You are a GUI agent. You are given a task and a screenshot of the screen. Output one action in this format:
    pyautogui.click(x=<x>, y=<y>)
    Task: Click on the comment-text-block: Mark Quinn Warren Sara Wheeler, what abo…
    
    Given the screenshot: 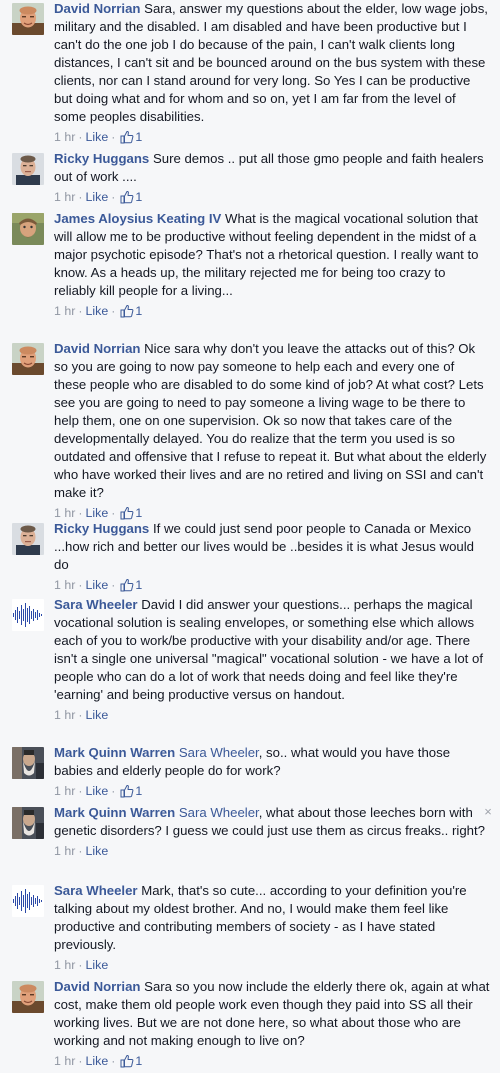 What is the action you would take?
    pyautogui.click(x=272, y=822)
    